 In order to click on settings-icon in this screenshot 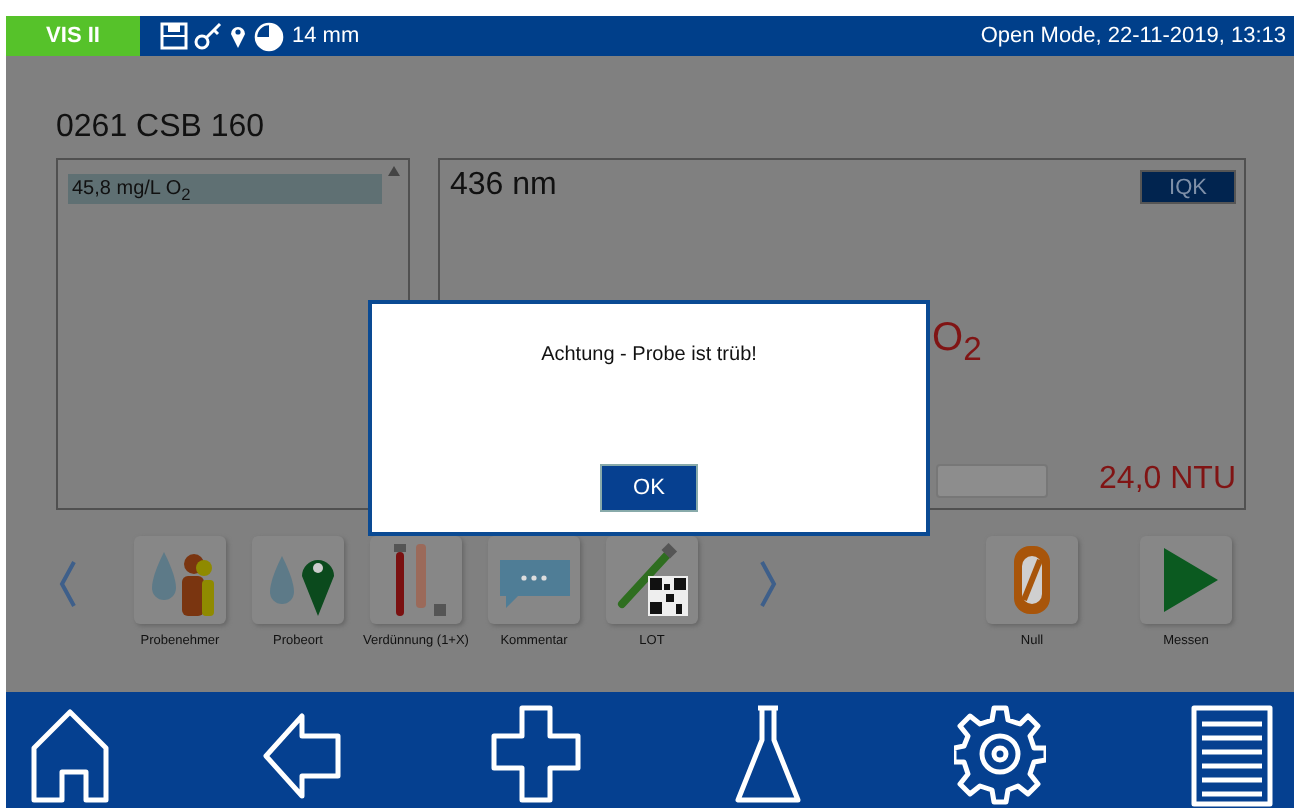, I will do `click(1000, 754)`.